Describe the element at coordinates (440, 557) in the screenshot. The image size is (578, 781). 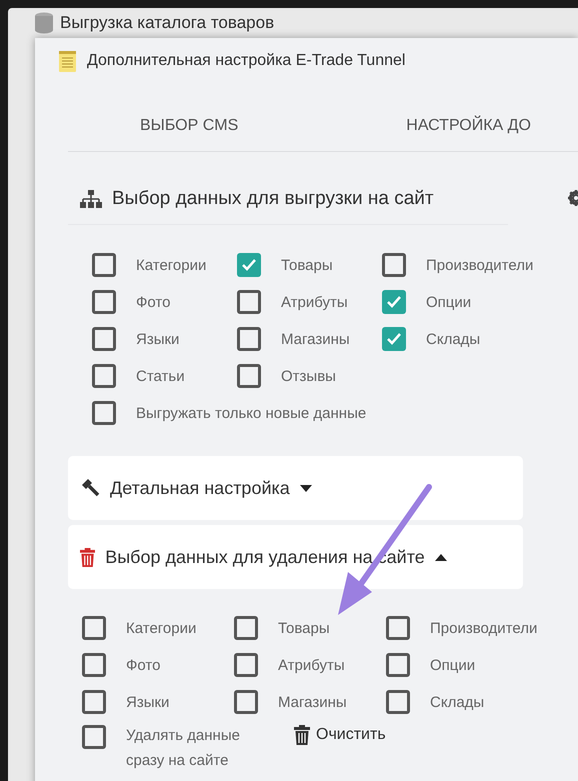
I see `caret-up-icon` at that location.